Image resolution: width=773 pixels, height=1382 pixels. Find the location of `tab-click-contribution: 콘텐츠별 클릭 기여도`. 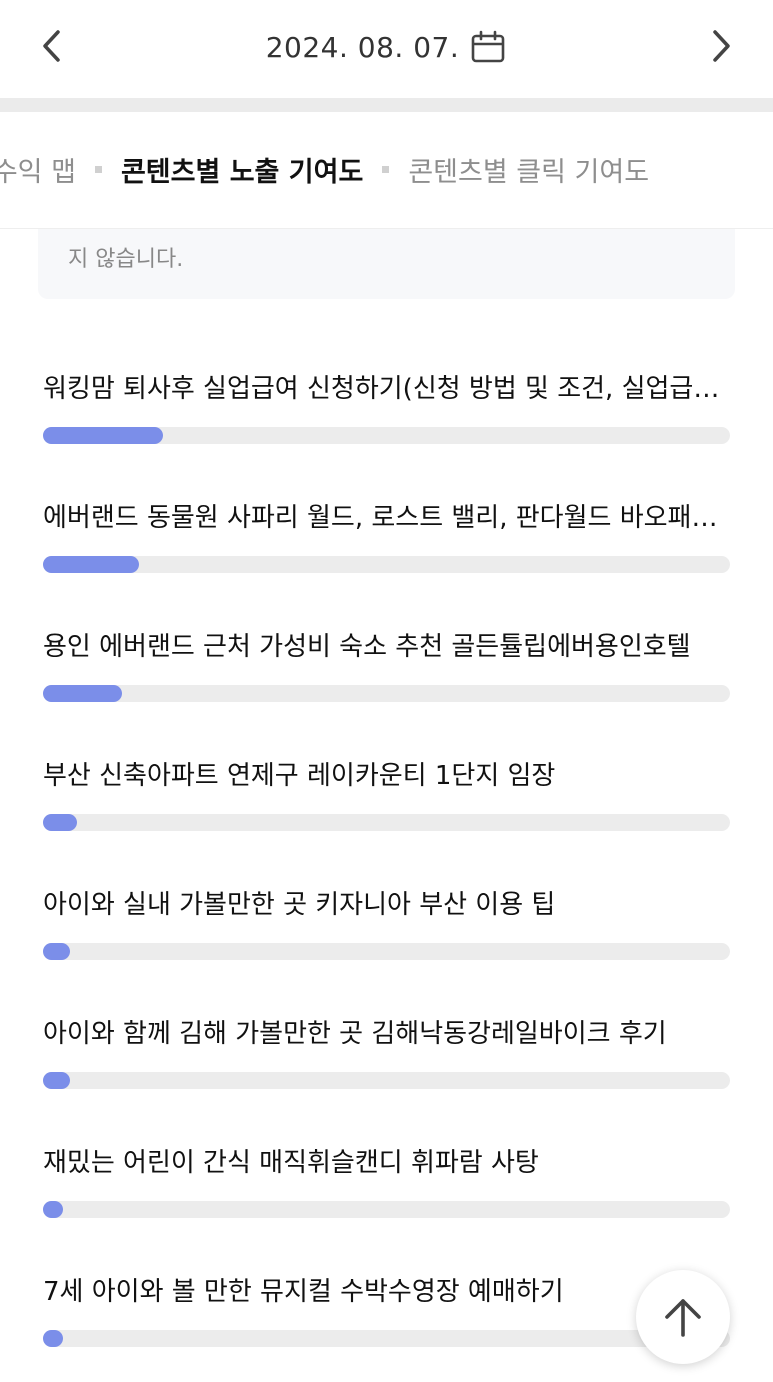

tab-click-contribution: 콘텐츠별 클릭 기여도 is located at coordinates (528, 169).